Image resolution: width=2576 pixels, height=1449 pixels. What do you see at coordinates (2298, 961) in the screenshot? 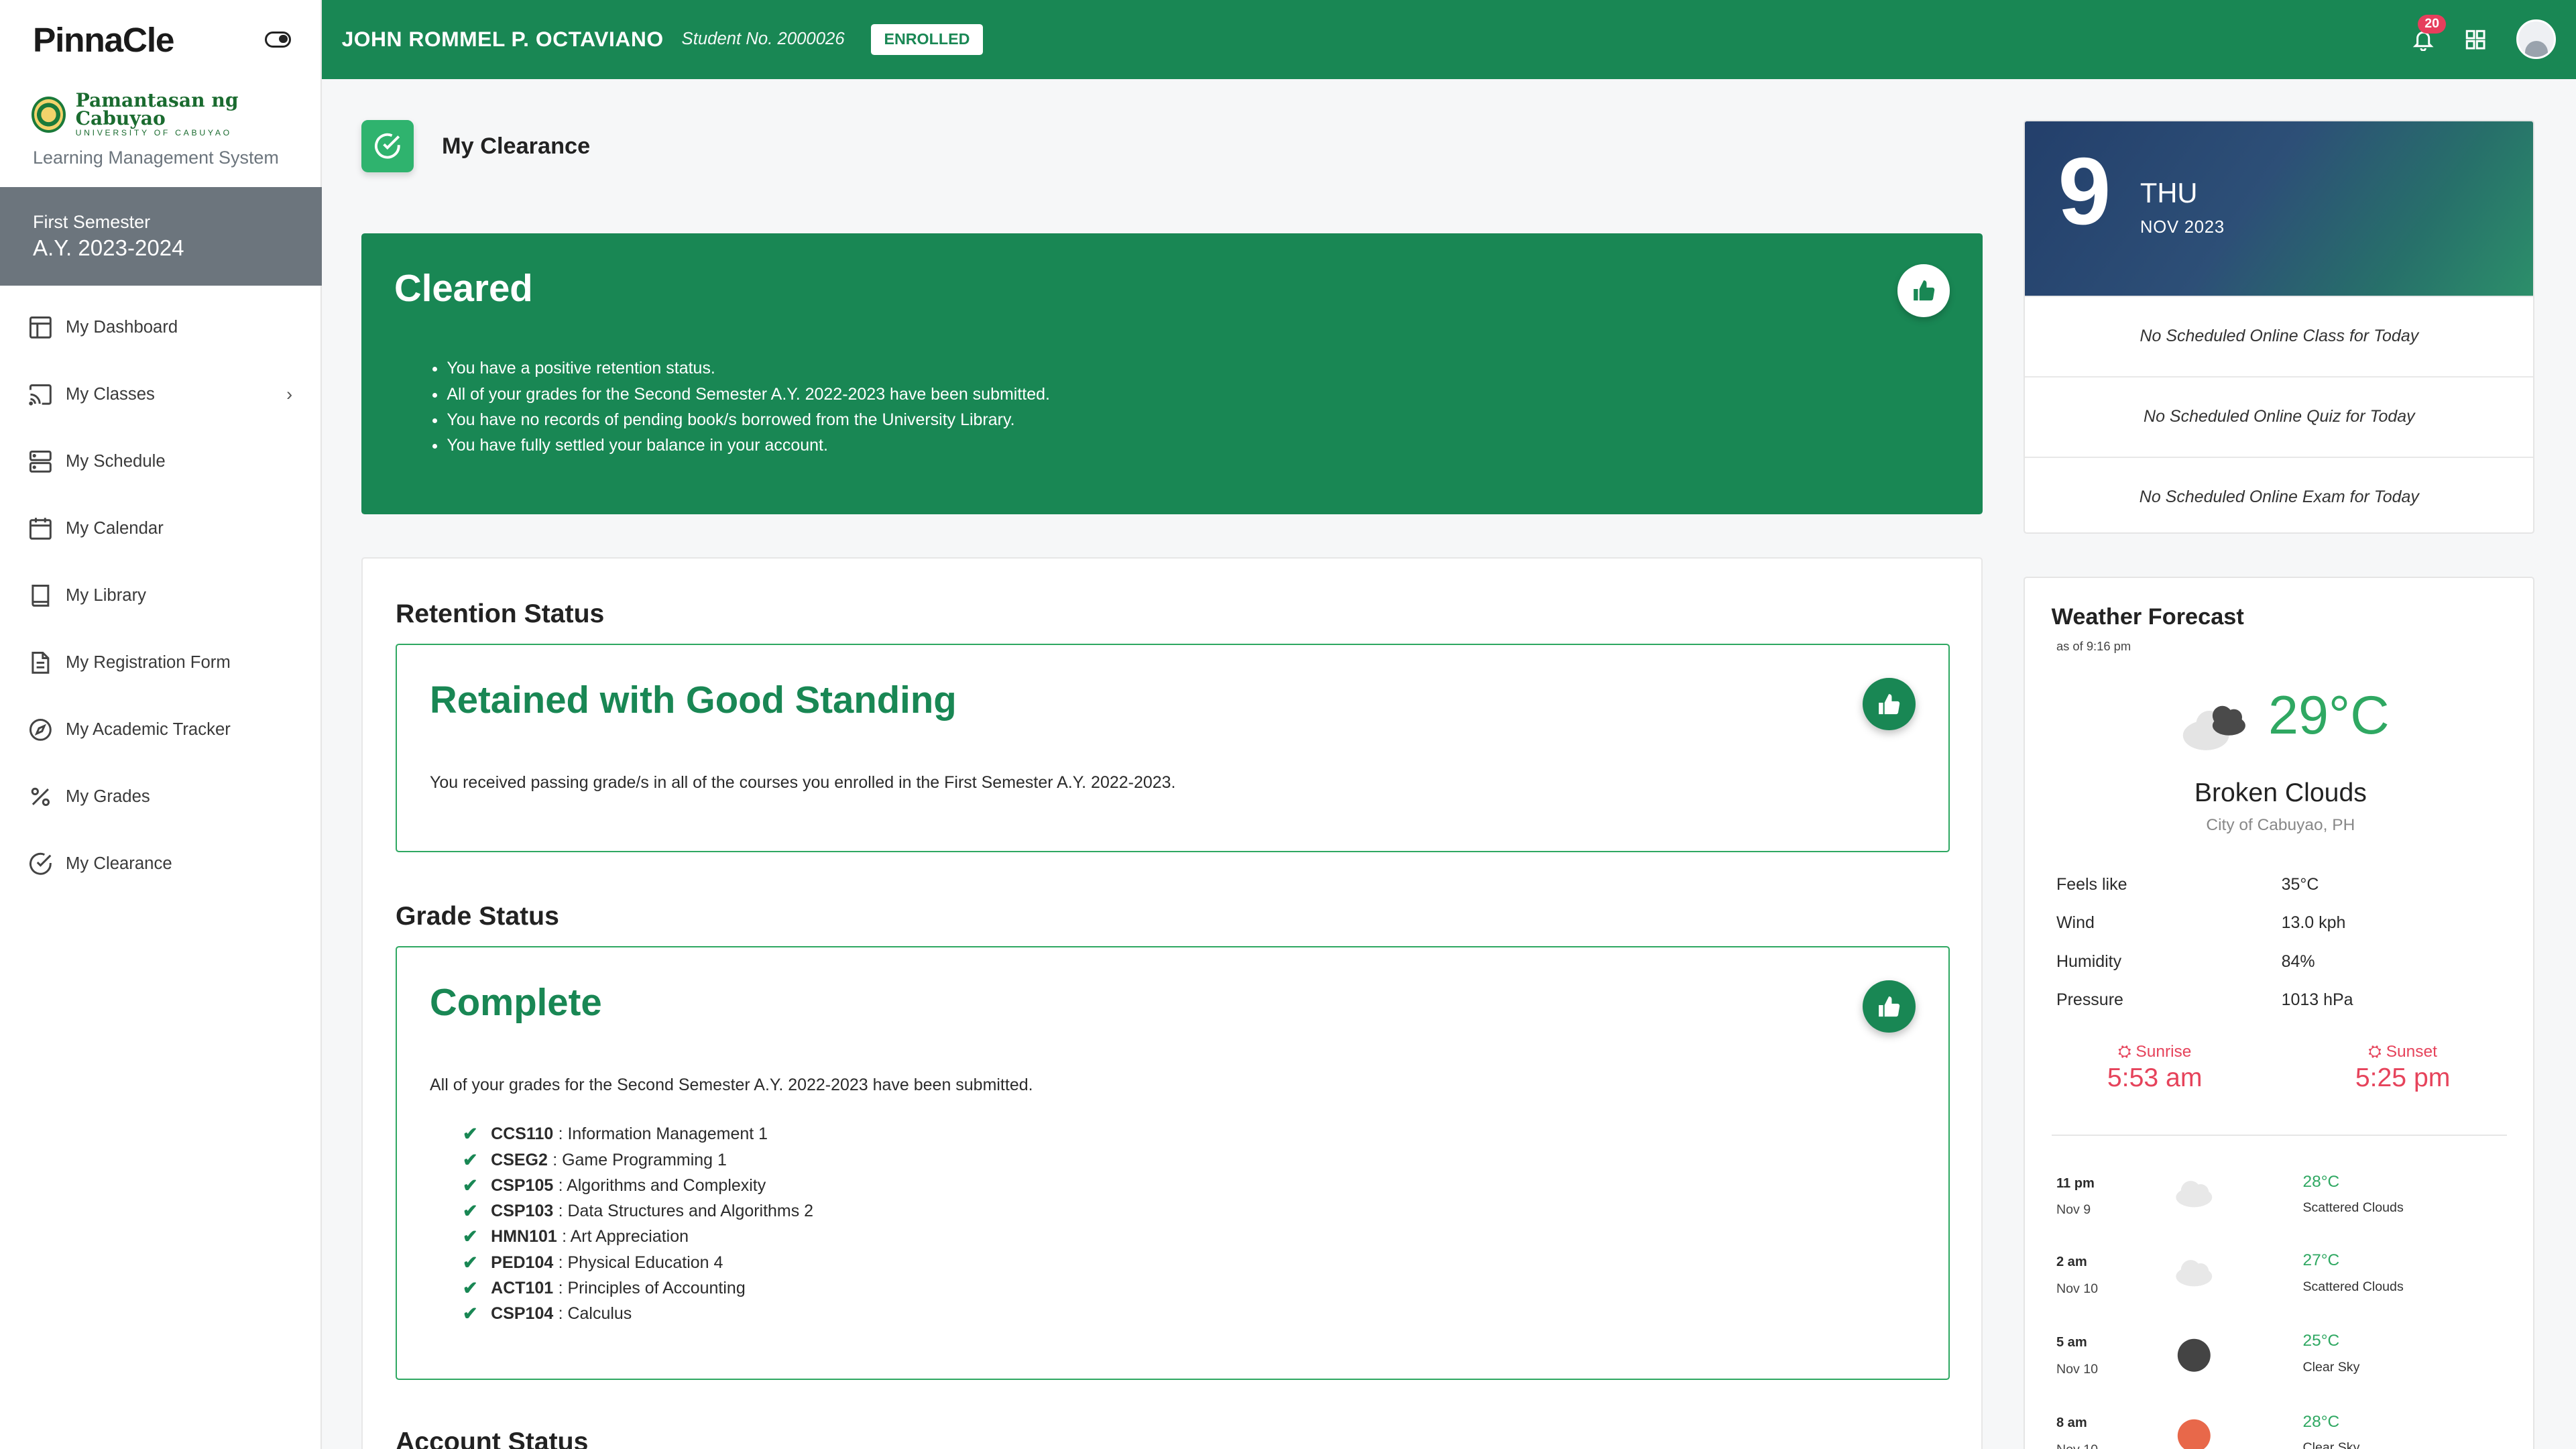
I see `detail-value: 84%` at bounding box center [2298, 961].